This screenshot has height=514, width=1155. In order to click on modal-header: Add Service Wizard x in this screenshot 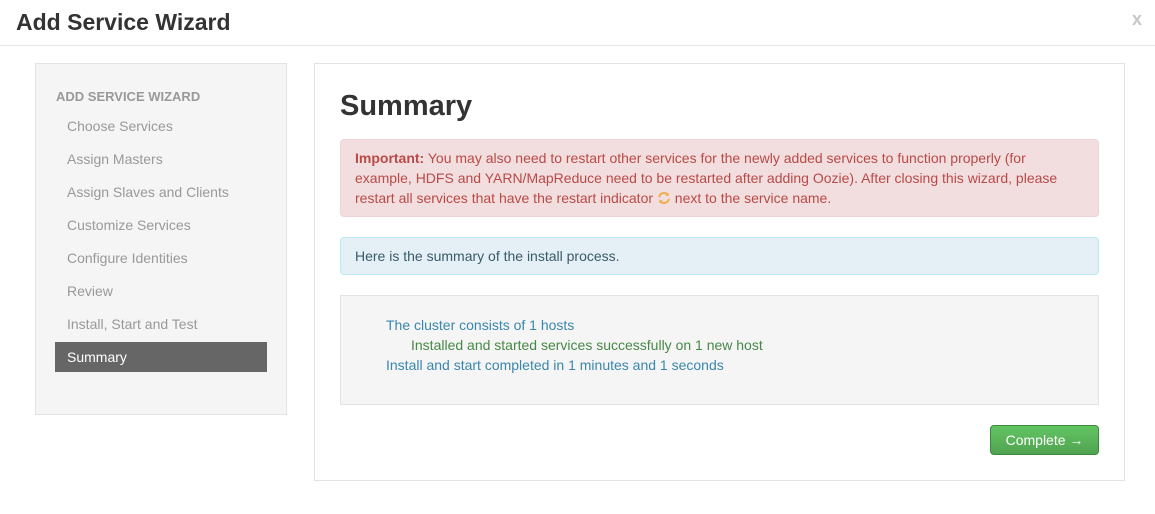, I will do `click(577, 23)`.